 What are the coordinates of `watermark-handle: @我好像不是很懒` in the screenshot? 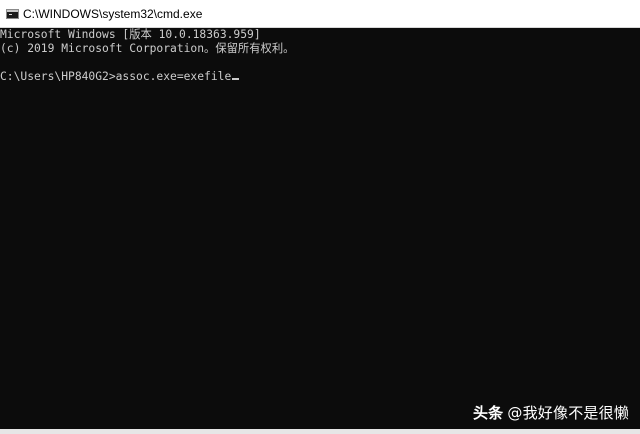 It's located at (568, 413).